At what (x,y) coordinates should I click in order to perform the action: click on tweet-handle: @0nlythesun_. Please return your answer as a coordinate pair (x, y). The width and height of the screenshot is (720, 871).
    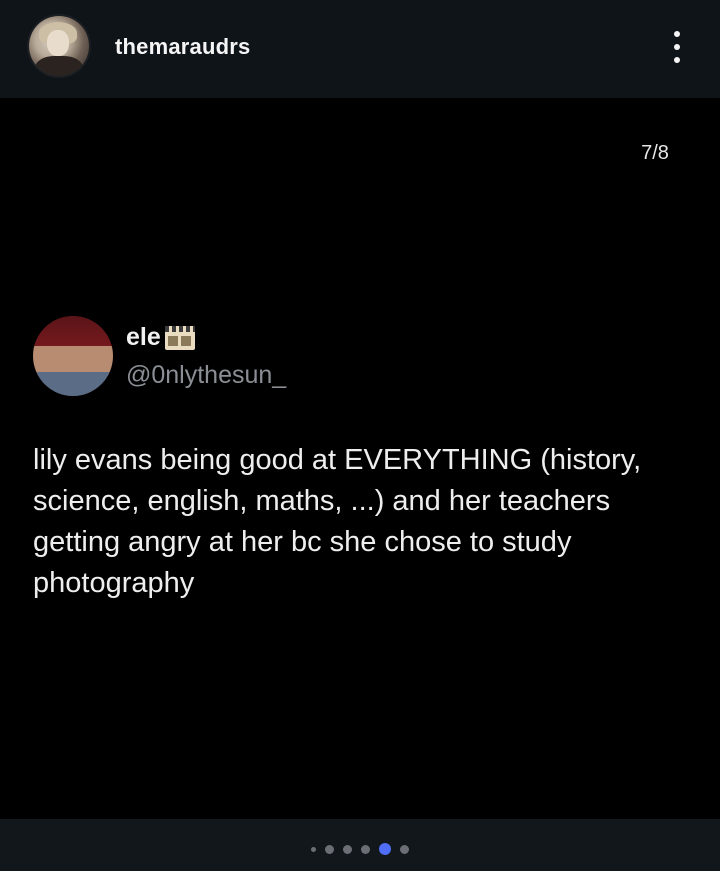
    Looking at the image, I should click on (206, 375).